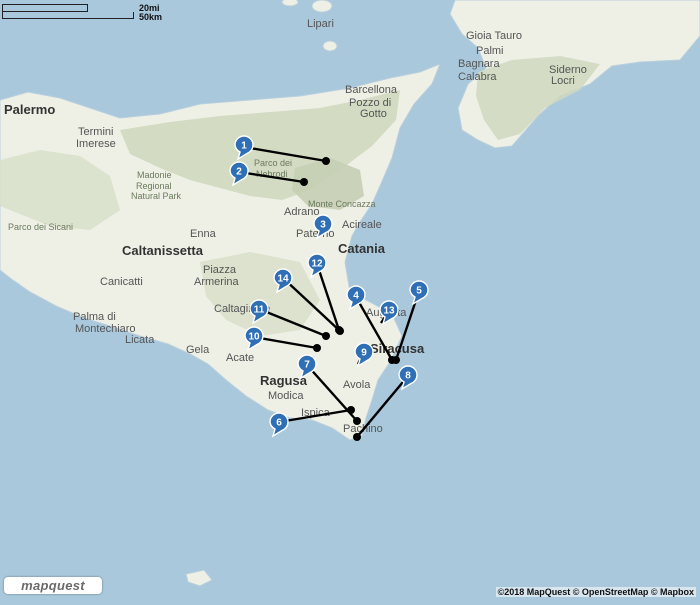 This screenshot has width=700, height=605. Describe the element at coordinates (198, 350) in the screenshot. I see `place-label: Gela` at that location.